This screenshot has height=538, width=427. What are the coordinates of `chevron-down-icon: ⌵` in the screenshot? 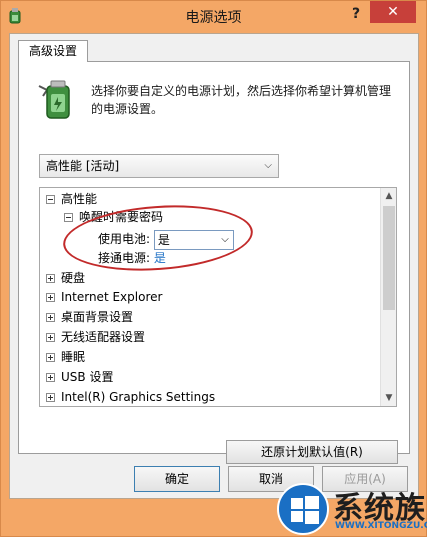 It's located at (268, 165).